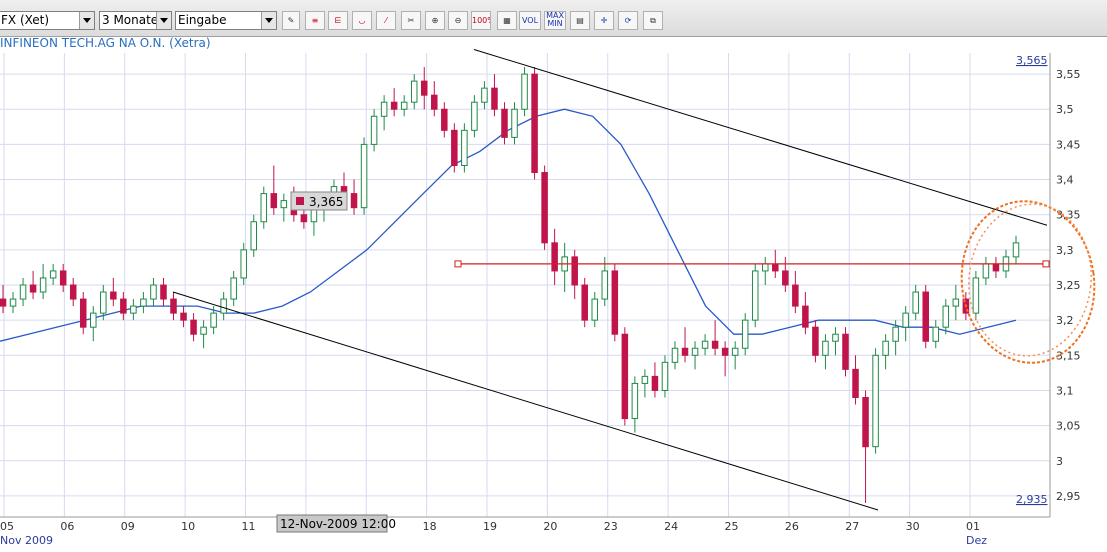  I want to click on y-tick-label: 3,4, so click(1065, 180).